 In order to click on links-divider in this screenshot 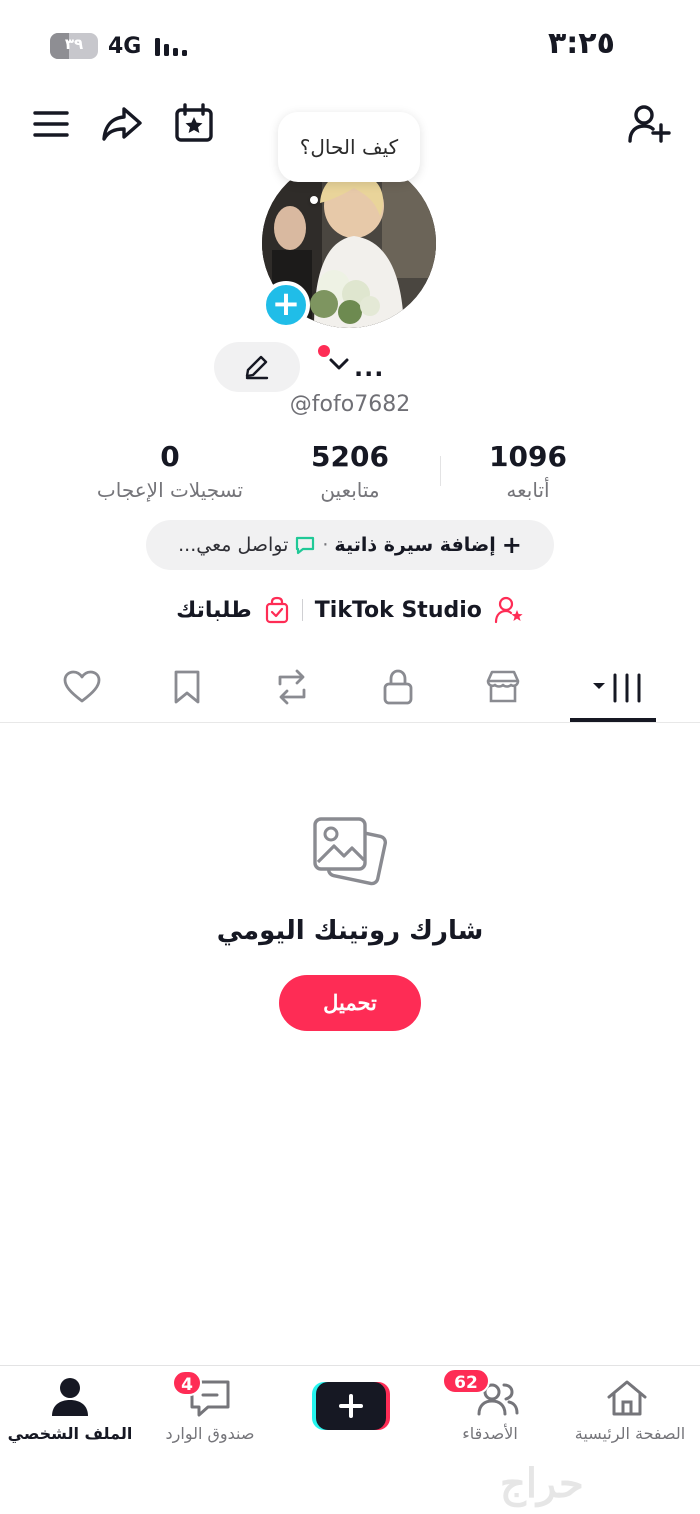, I will do `click(302, 610)`.